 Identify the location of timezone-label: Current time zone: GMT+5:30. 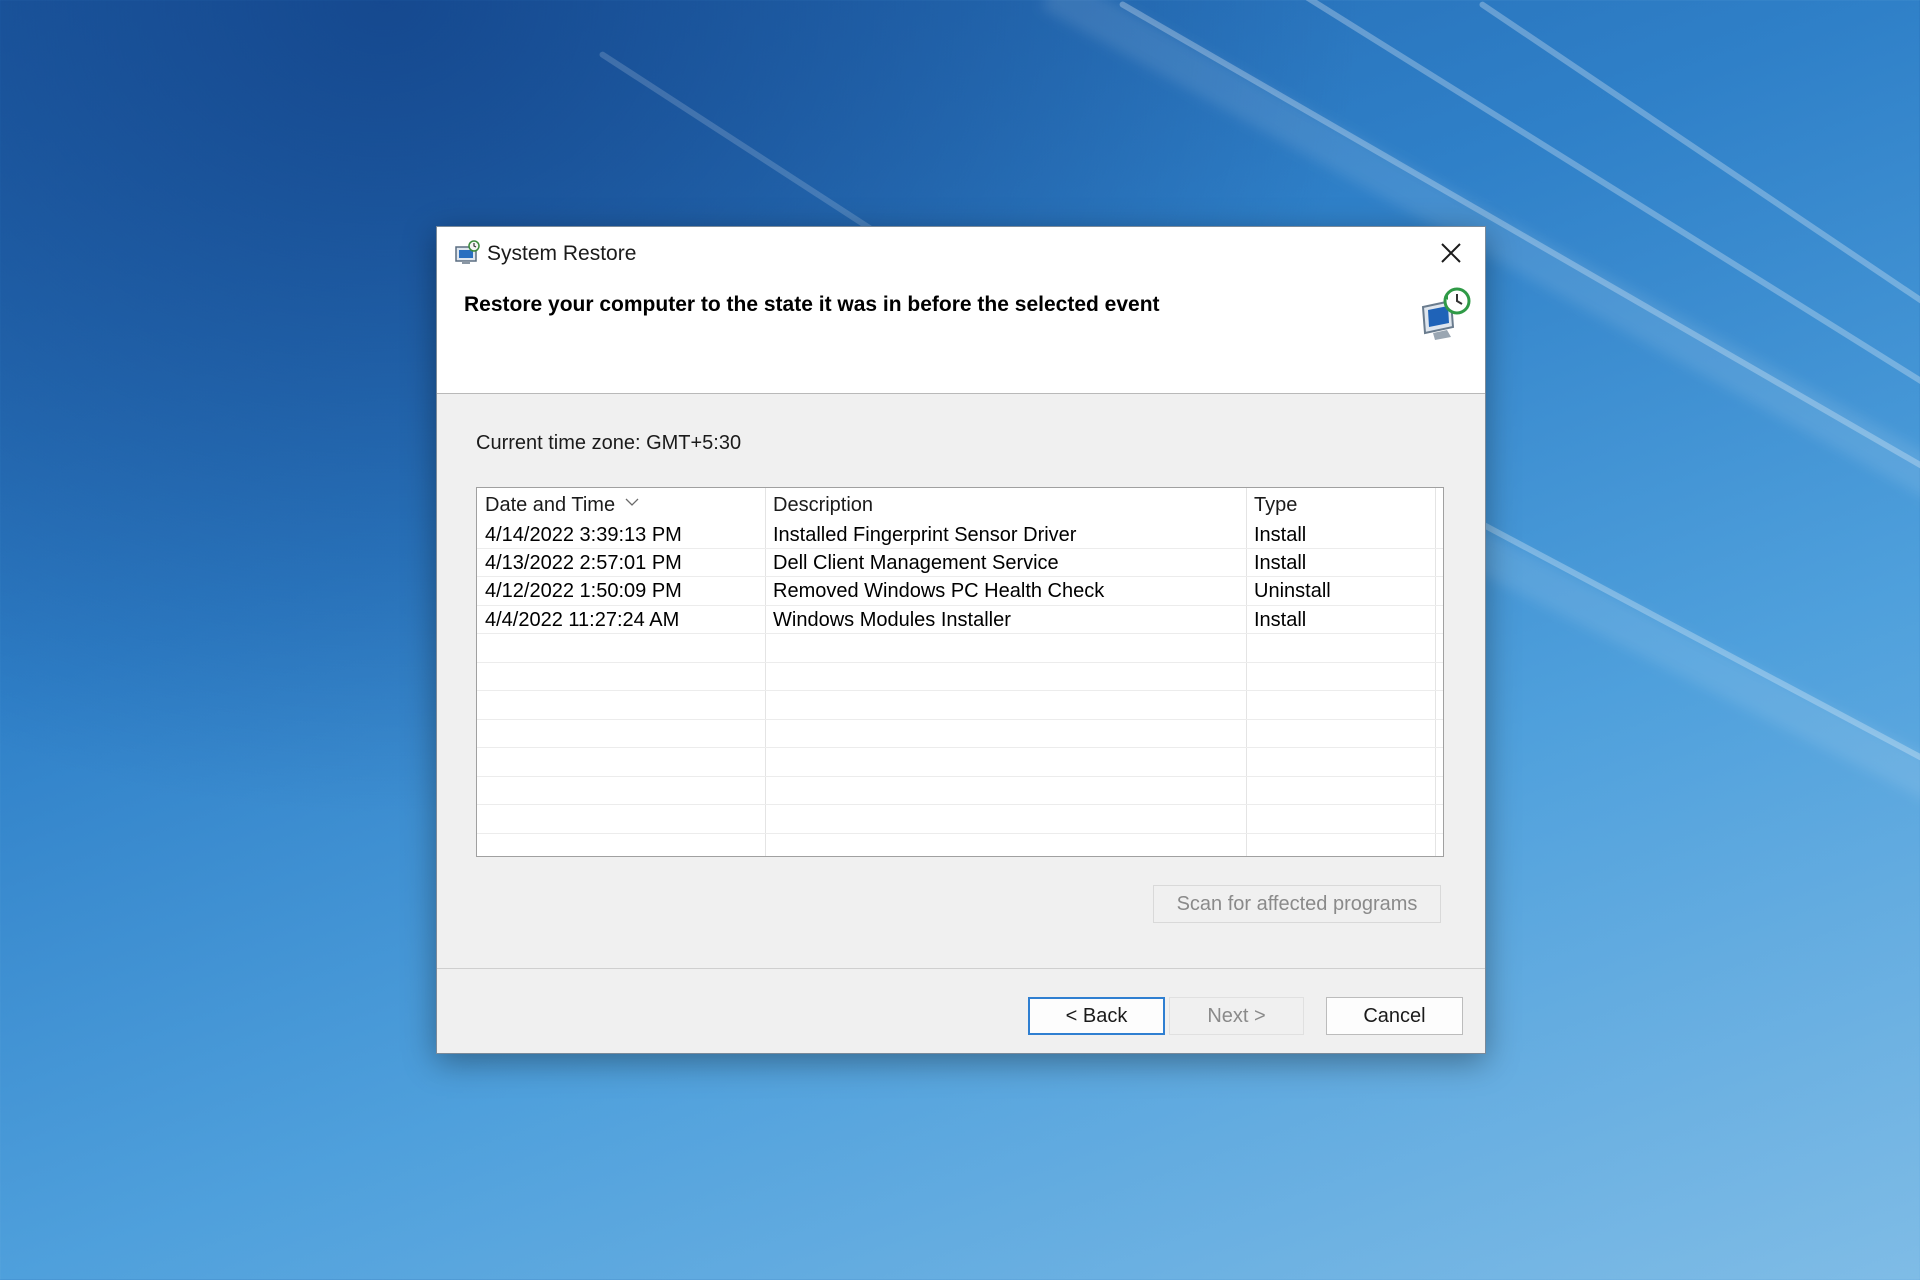
(609, 443).